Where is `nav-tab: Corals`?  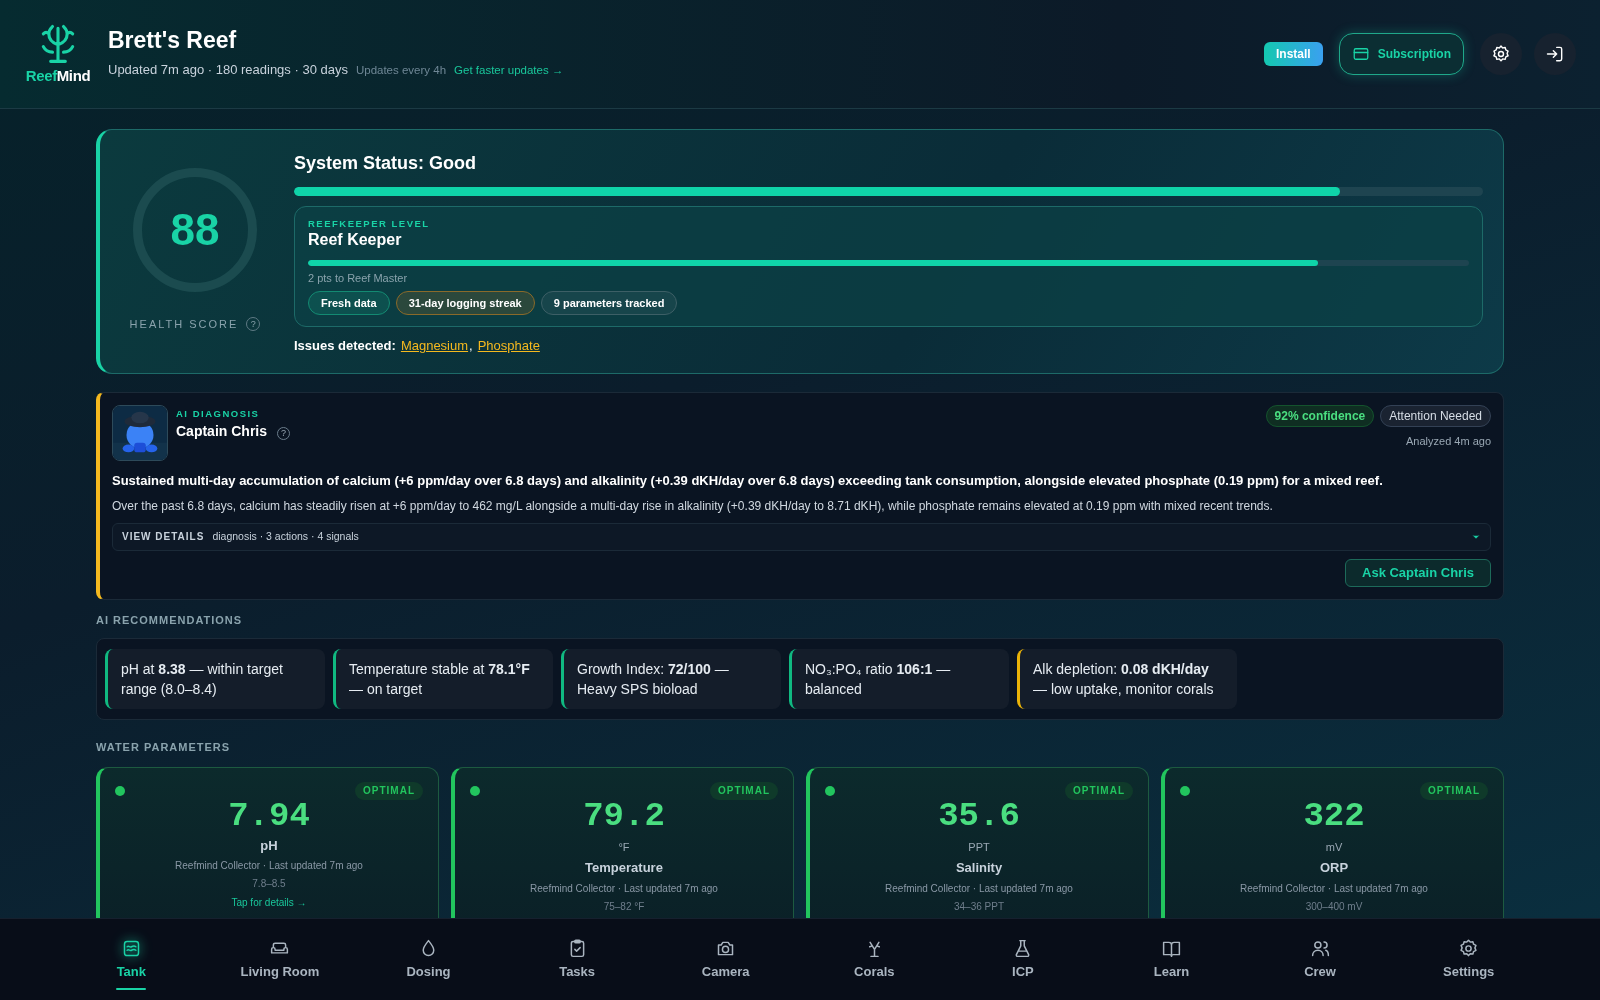 nav-tab: Corals is located at coordinates (874, 959).